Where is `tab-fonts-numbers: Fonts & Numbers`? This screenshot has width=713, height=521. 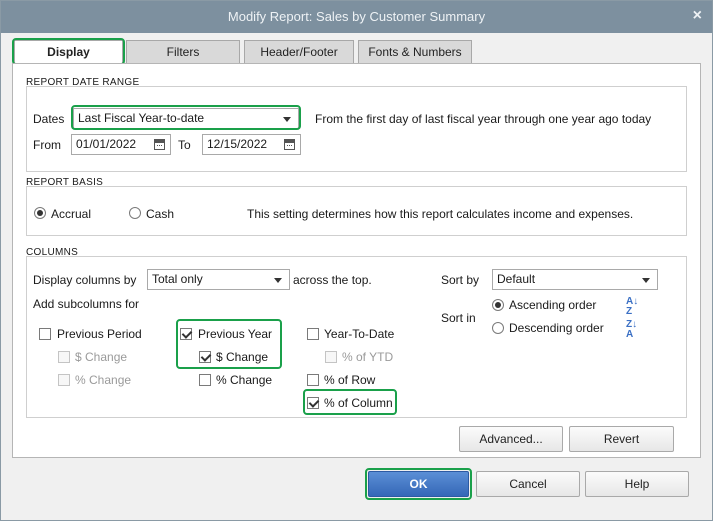 tab-fonts-numbers: Fonts & Numbers is located at coordinates (415, 52).